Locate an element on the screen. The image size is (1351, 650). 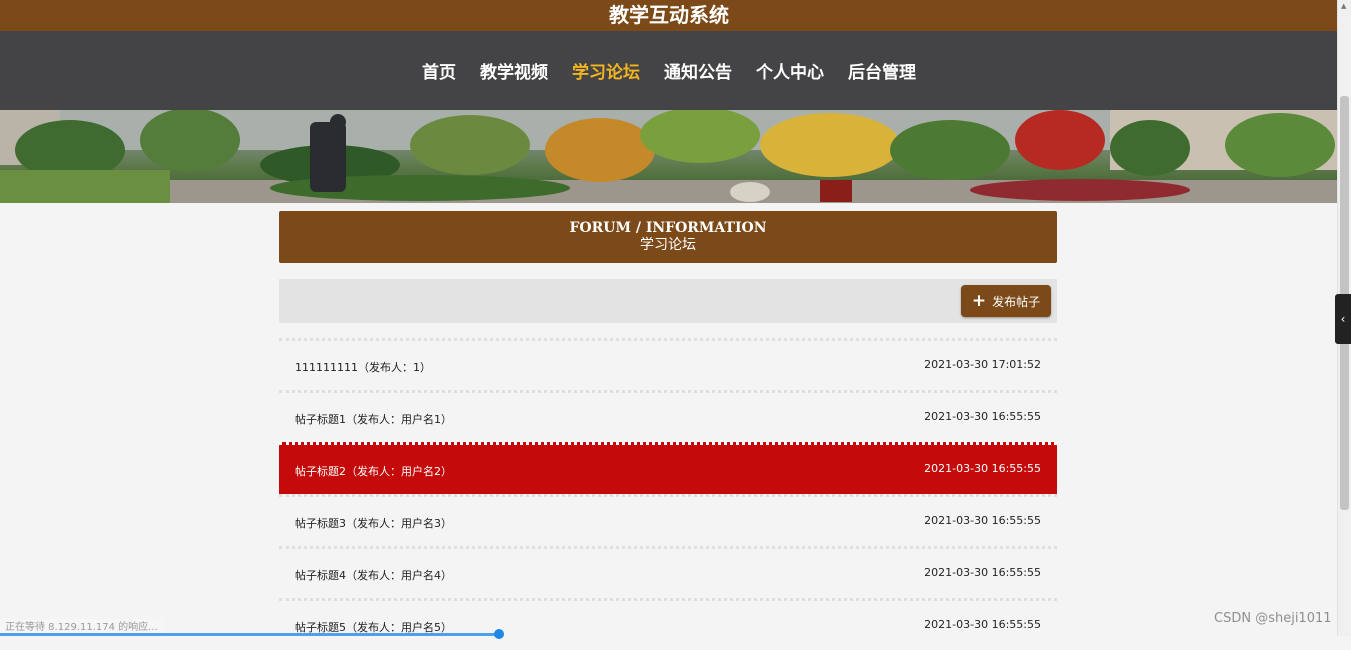
post-row: 帖子标题4（发布人：用户名4） 2021-03-30 16:55:55 is located at coordinates (668, 572).